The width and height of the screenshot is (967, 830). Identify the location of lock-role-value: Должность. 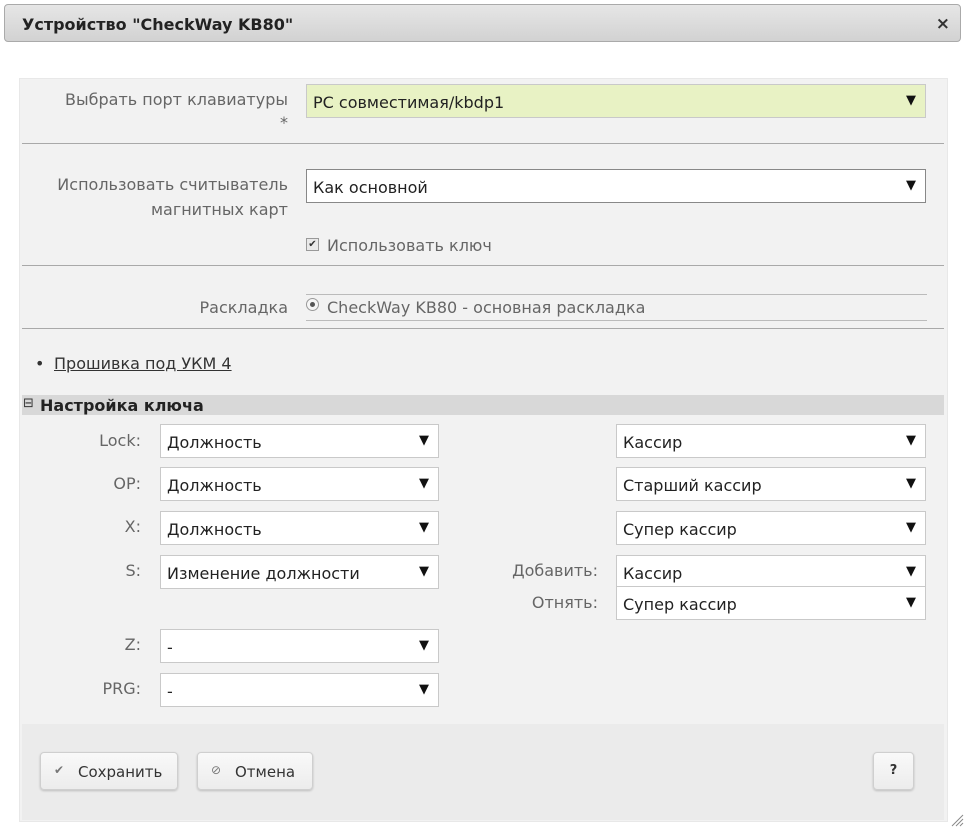
(214, 442).